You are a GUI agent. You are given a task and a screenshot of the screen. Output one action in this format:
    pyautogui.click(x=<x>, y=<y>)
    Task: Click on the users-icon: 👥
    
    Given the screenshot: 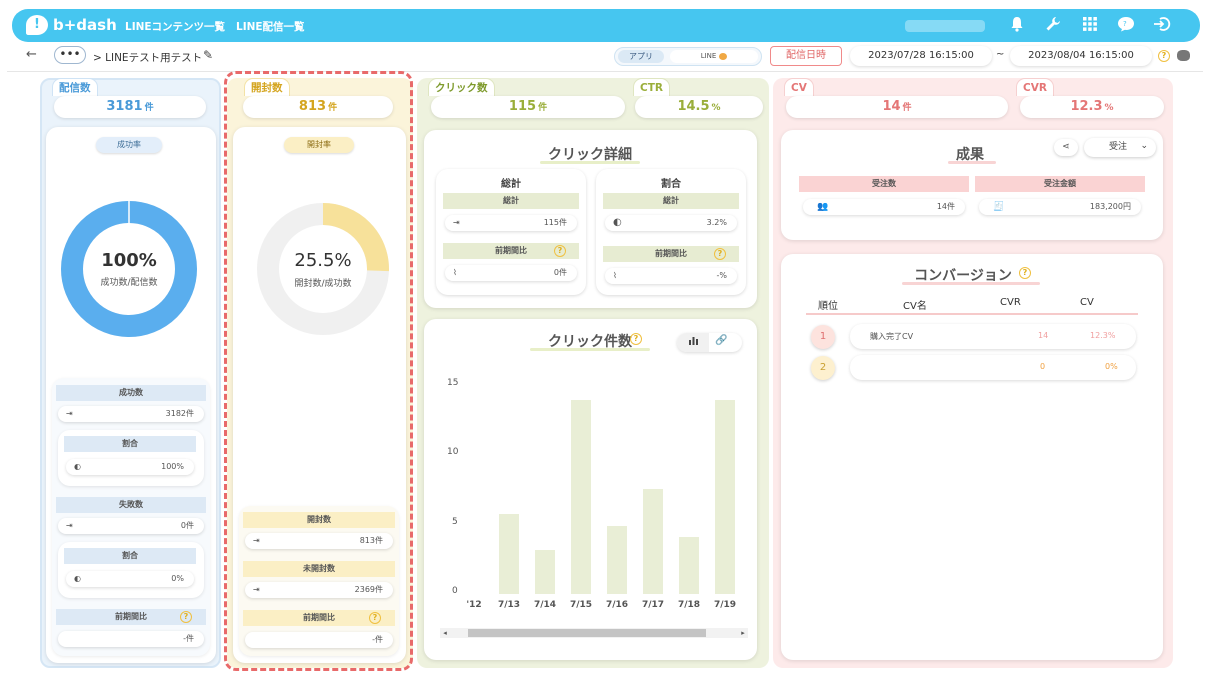 What is the action you would take?
    pyautogui.click(x=823, y=207)
    